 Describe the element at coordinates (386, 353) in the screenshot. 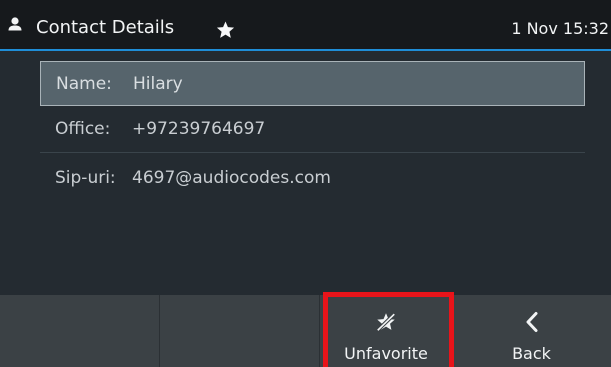

I see `softkey-label: Unfavorite` at that location.